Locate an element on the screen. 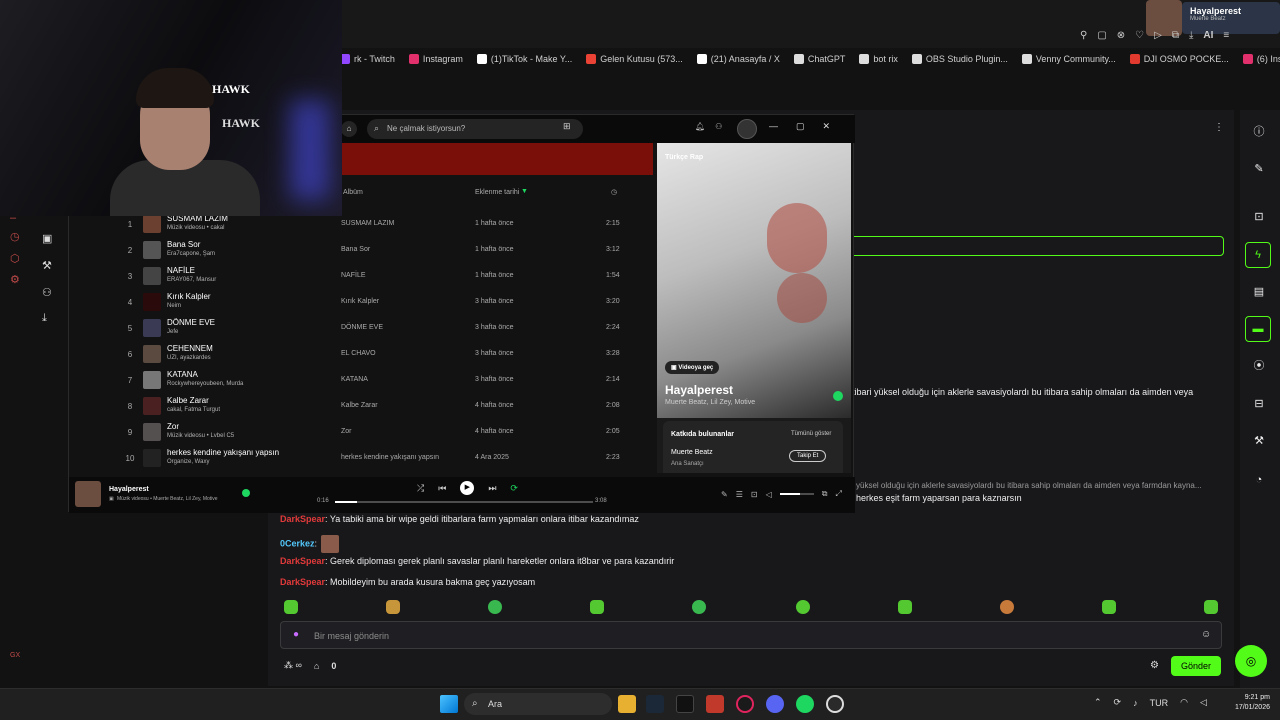 The image size is (1280, 720). bell-icon: 🔔︎ is located at coordinates (700, 126).